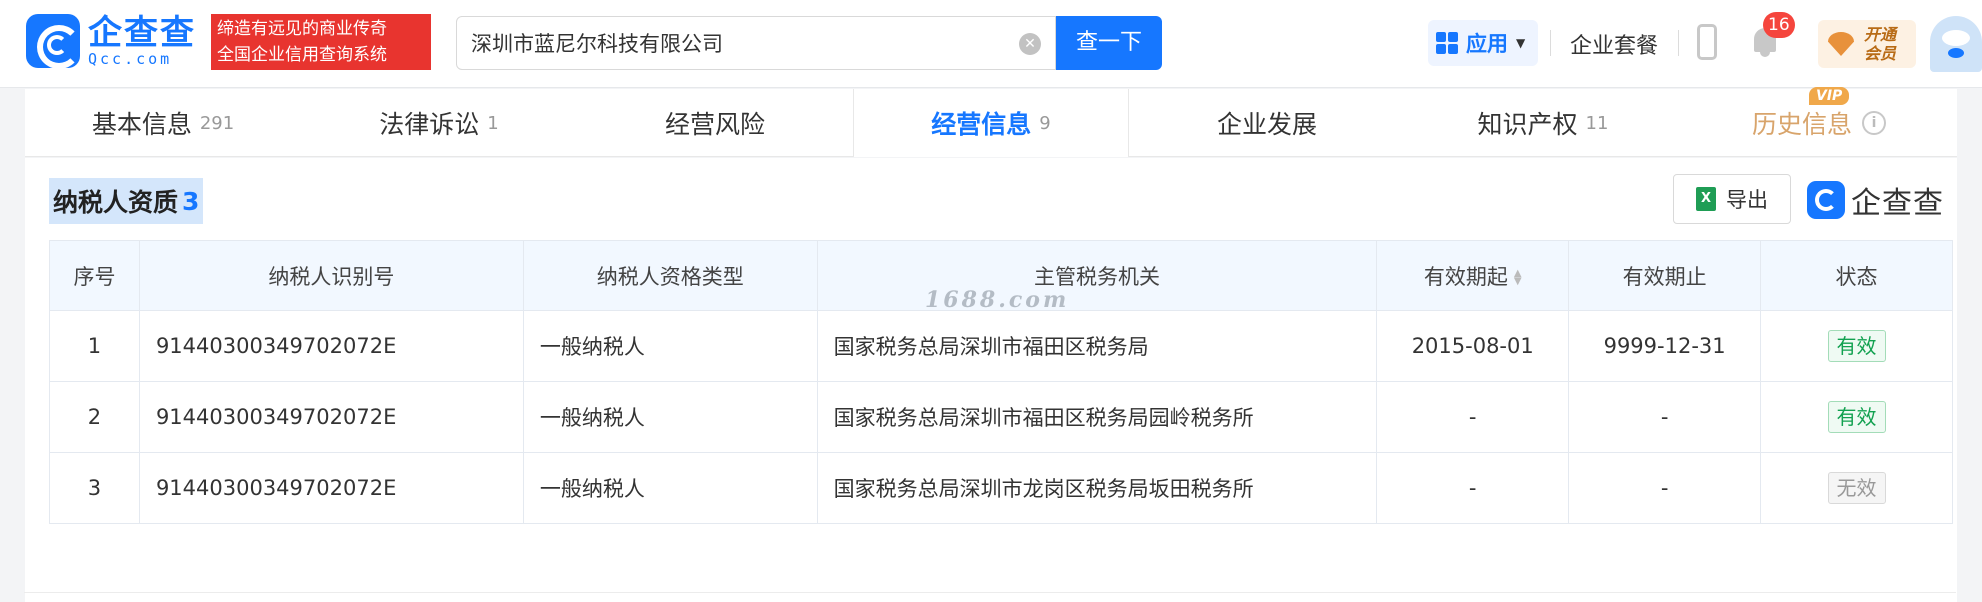  I want to click on qcc-brand-mark: 企查查, so click(1875, 200).